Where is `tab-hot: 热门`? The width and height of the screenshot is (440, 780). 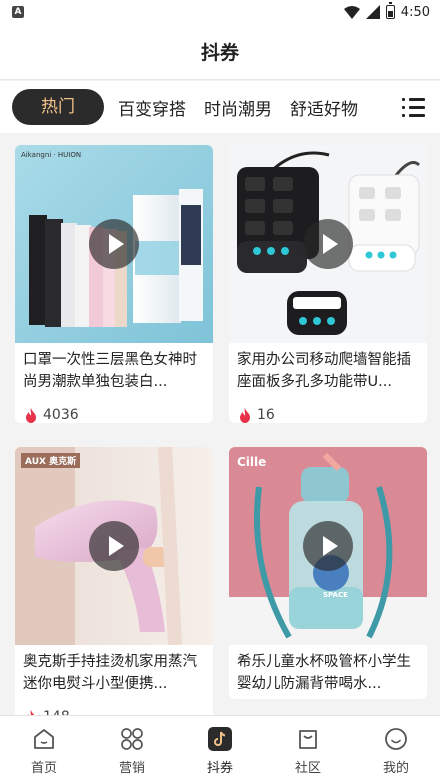
tab-hot: 热门 is located at coordinates (58, 107).